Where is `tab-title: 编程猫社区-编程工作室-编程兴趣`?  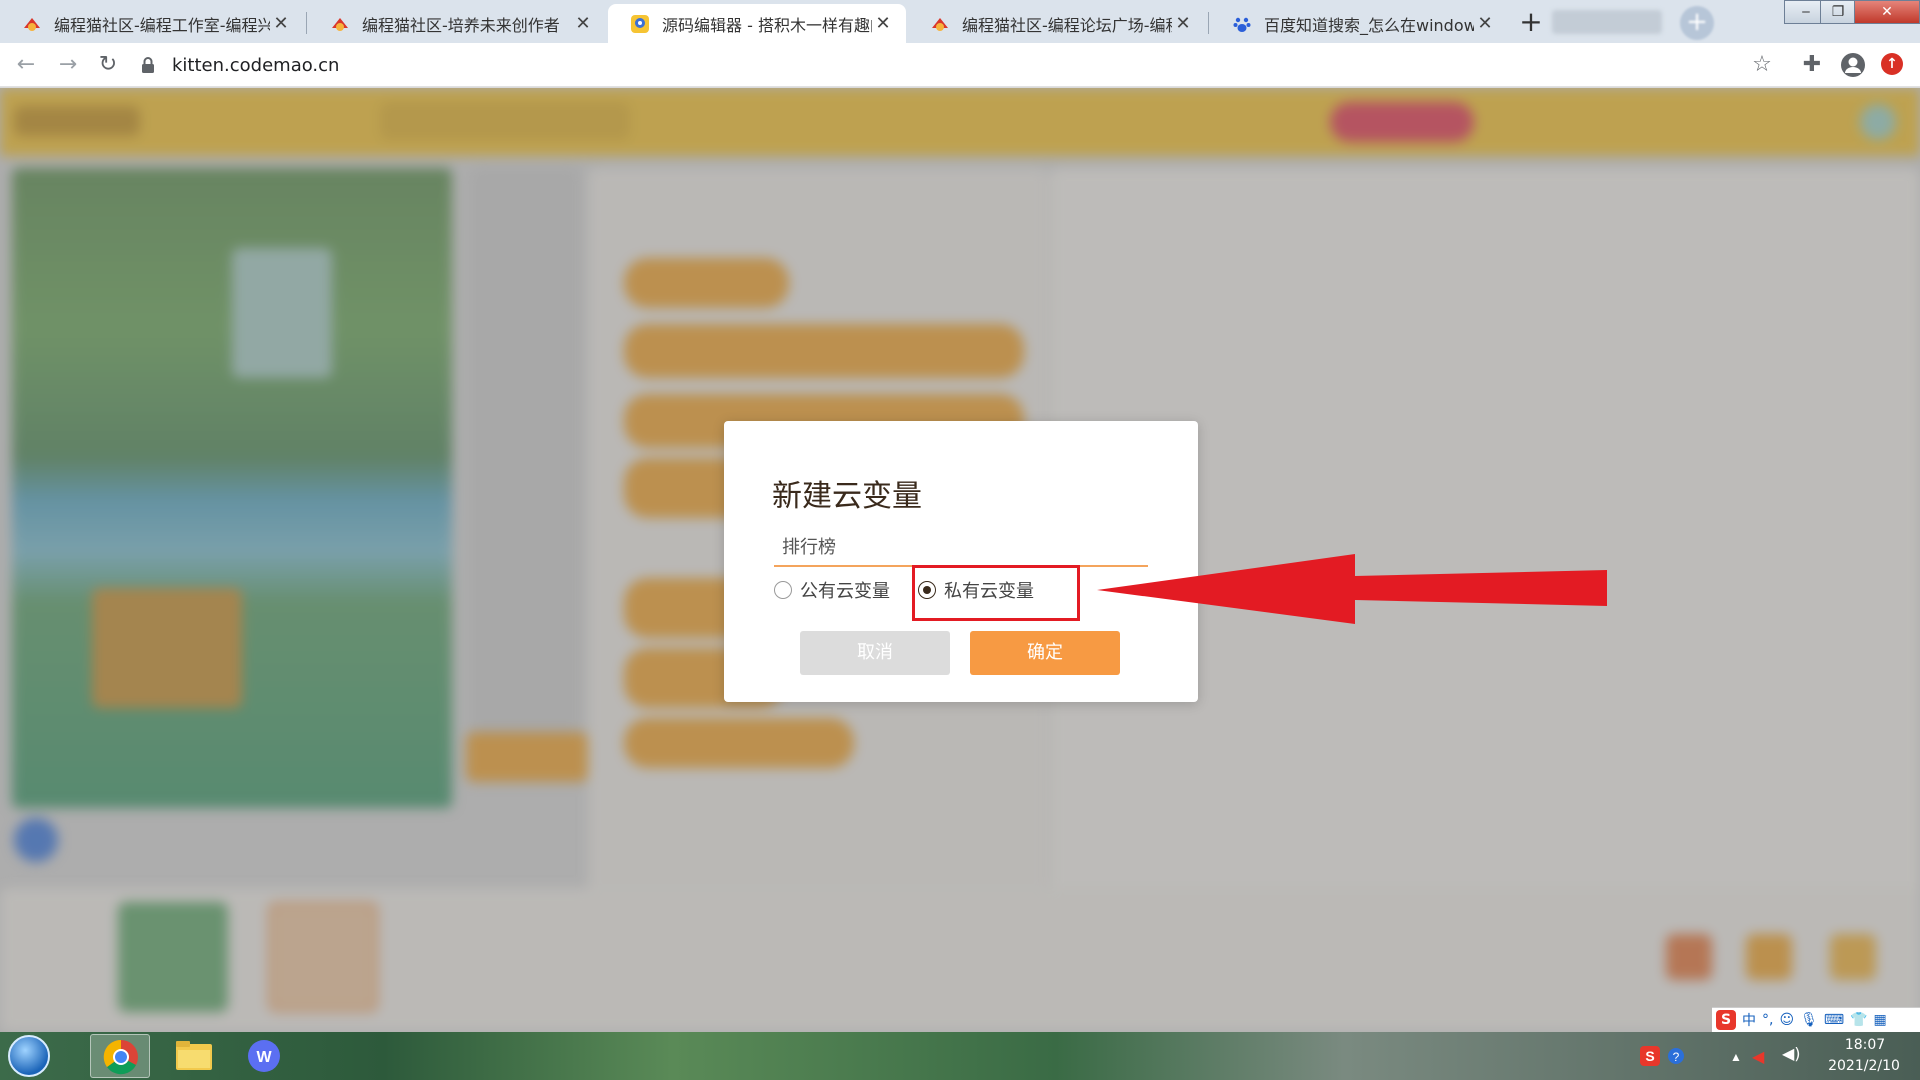 tab-title: 编程猫社区-编程工作室-编程兴趣 is located at coordinates (162, 25).